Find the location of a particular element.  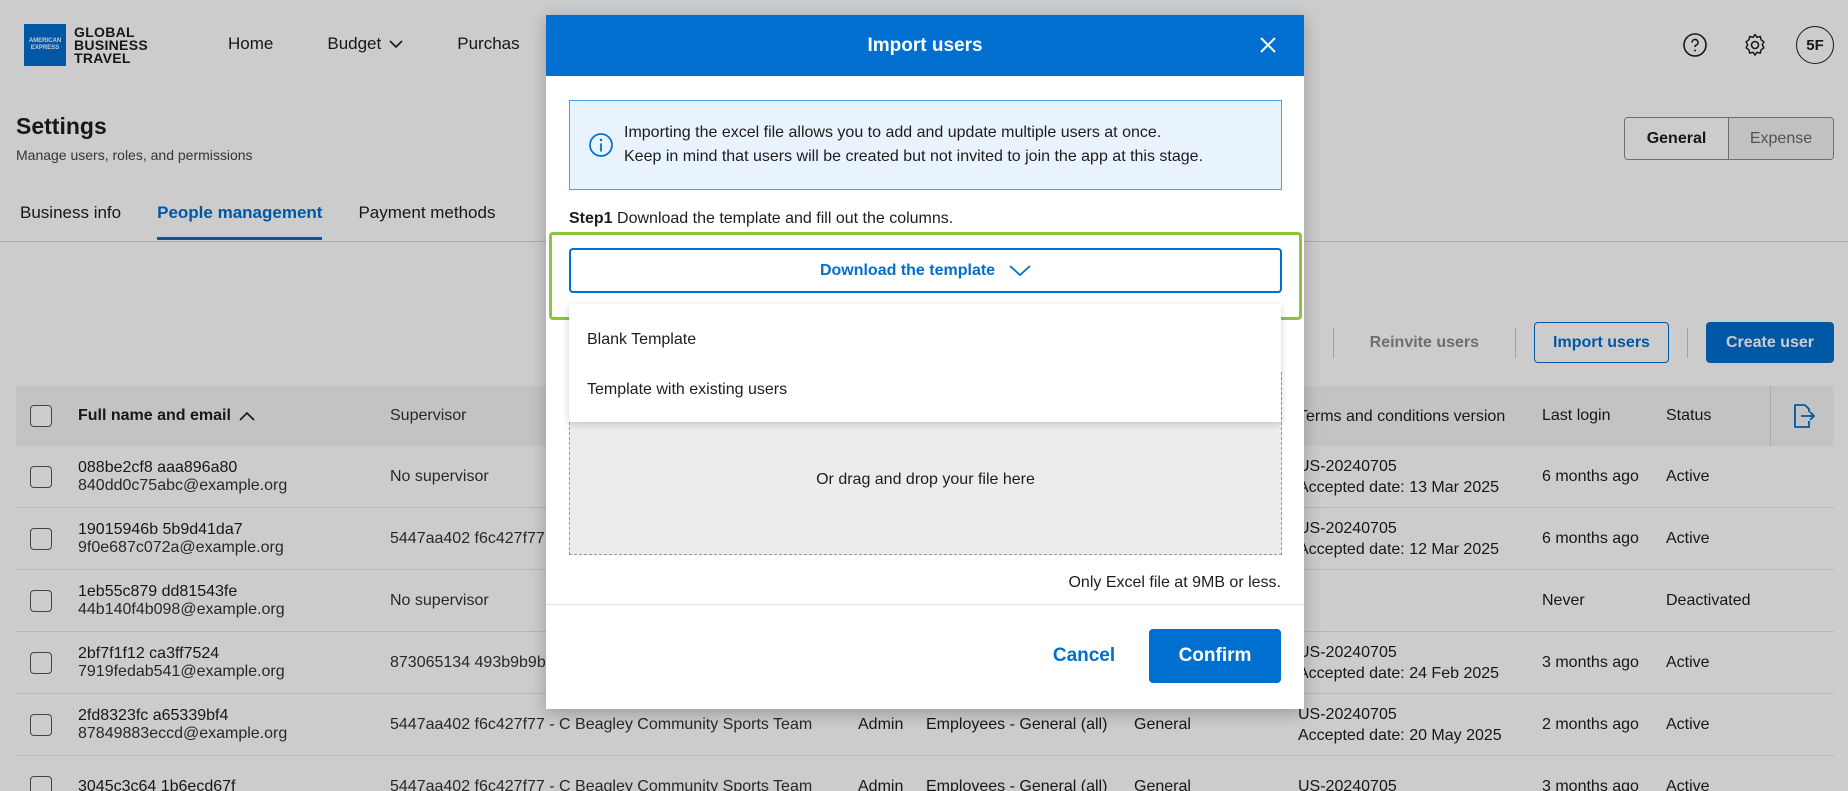

file-size-note: Only Excel file at 9MB or less. is located at coordinates (1174, 582).